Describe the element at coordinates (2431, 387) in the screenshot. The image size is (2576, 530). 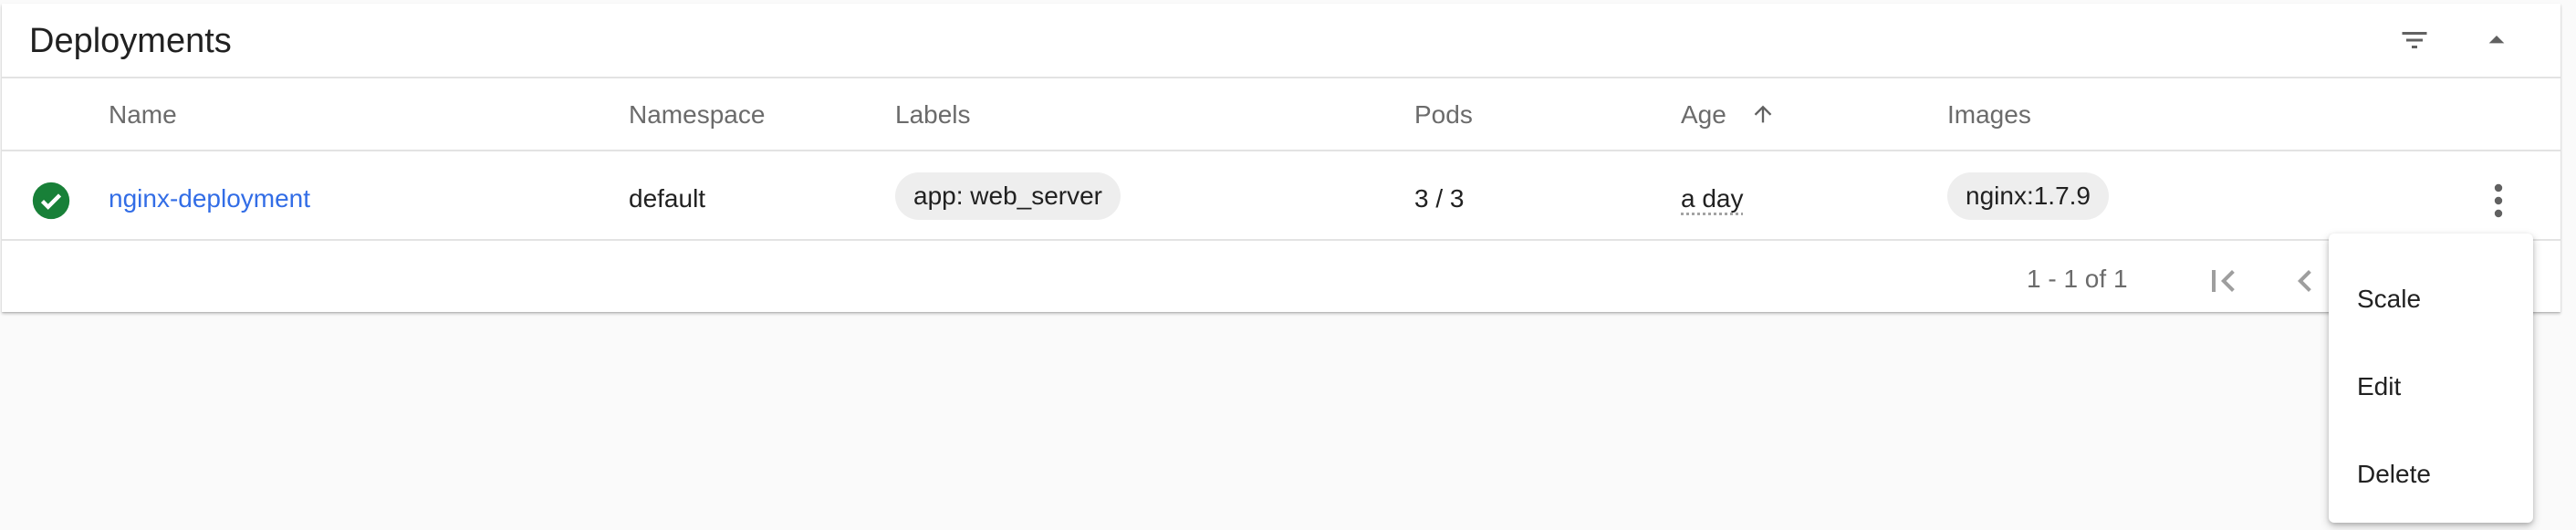
I see `menu-item-edit: Edit` at that location.